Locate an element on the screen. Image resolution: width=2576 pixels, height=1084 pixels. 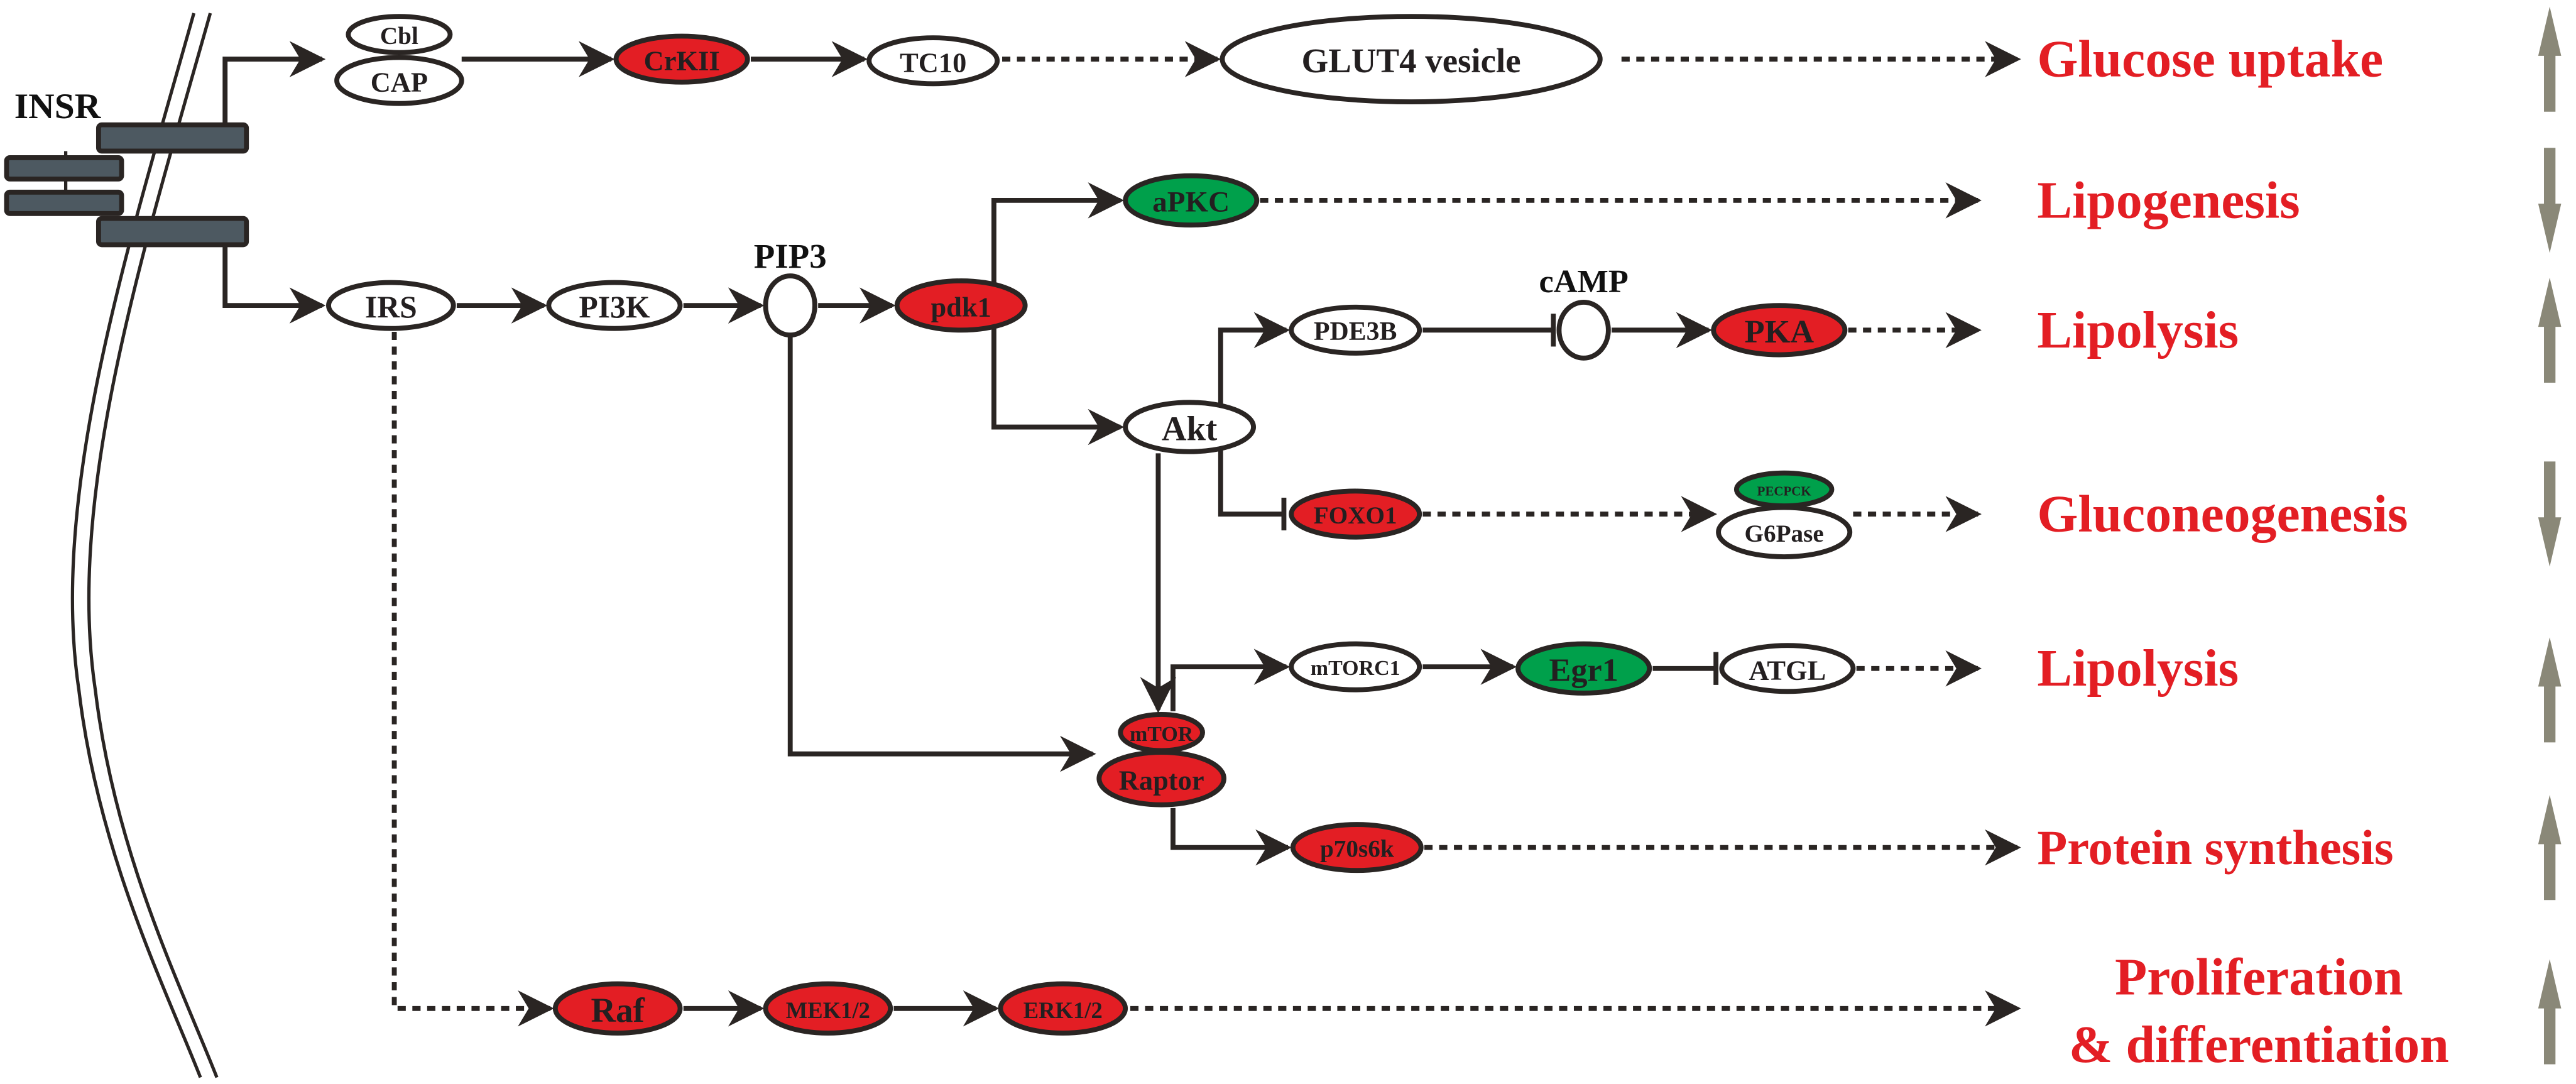
edge-irs-to-raf-indirect is located at coordinates (472, 679).